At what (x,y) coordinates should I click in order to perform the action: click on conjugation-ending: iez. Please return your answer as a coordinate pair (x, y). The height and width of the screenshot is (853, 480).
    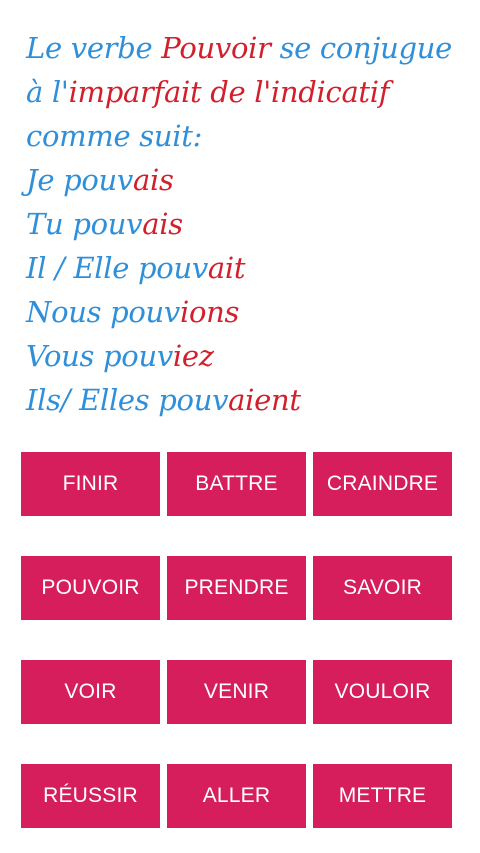
    Looking at the image, I should click on (193, 356).